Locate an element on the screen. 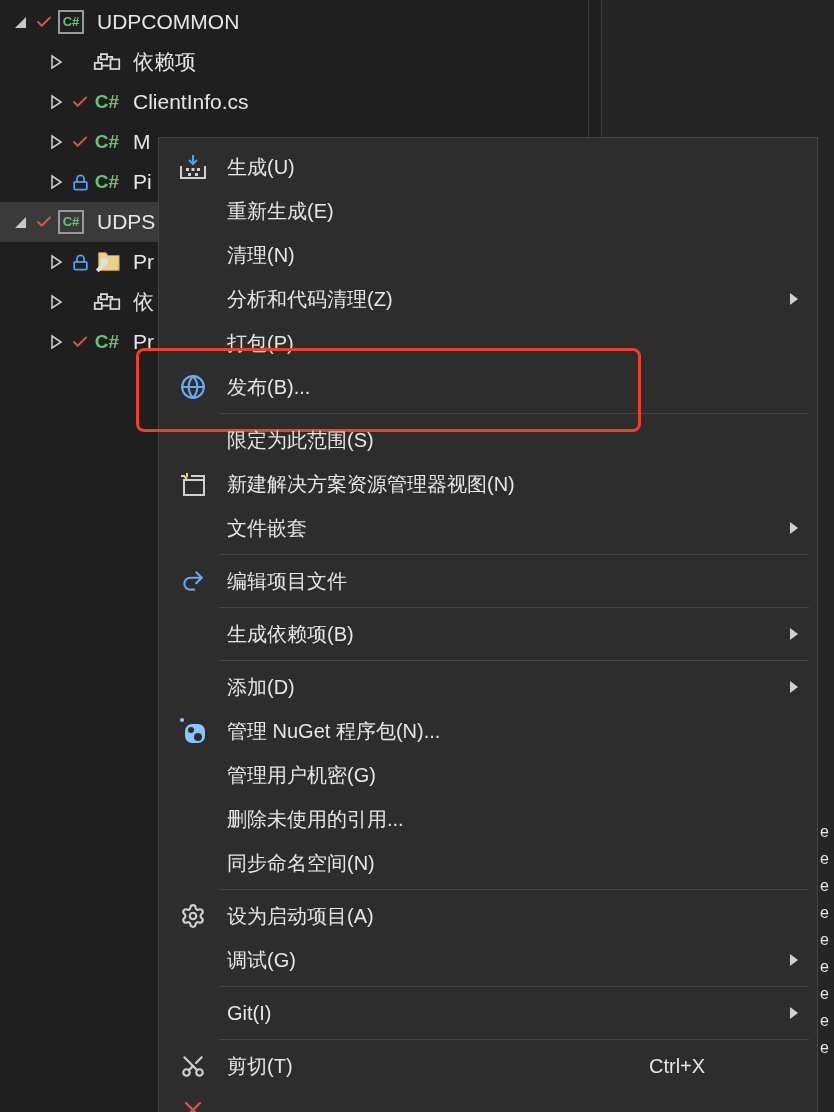  tree-item-label: 依 is located at coordinates (143, 302).